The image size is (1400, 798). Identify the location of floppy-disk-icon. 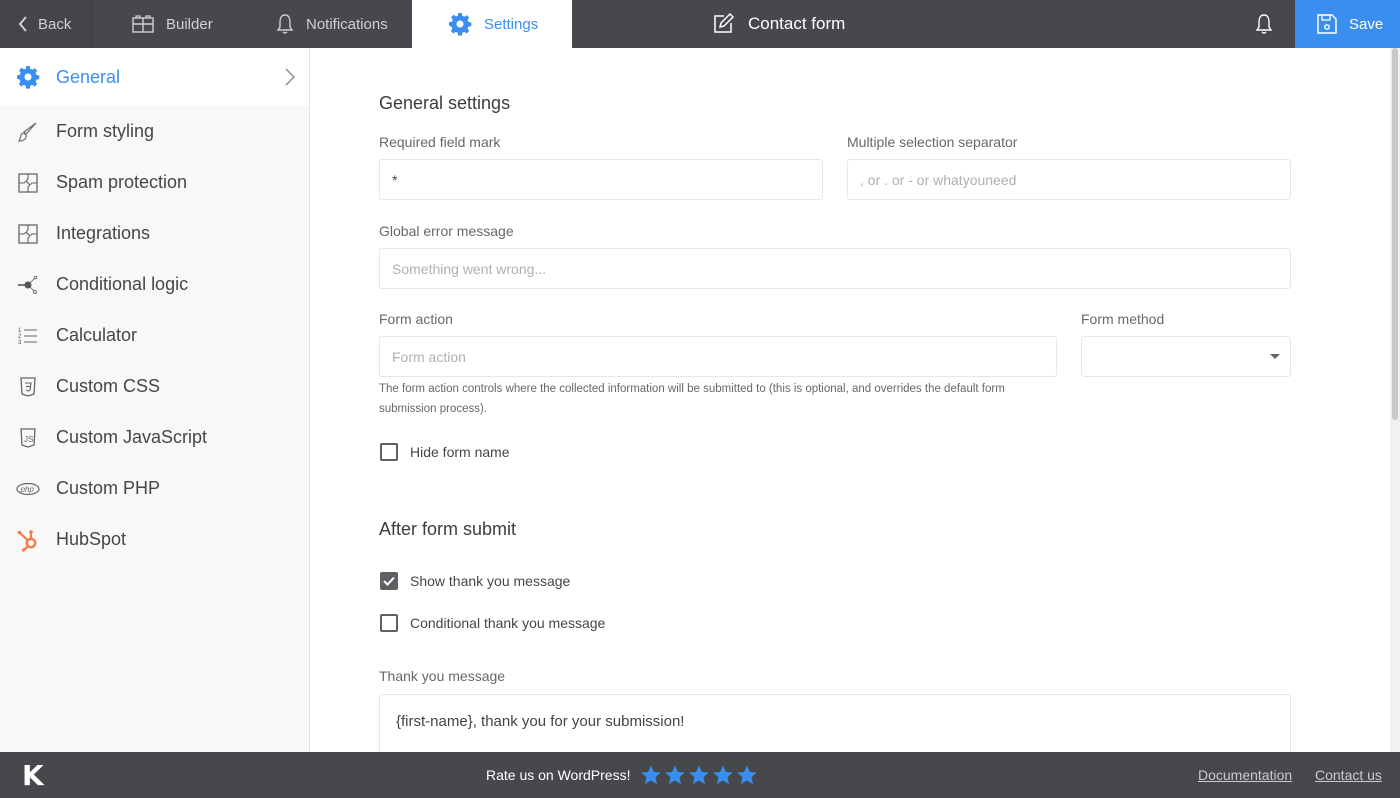
(1327, 24).